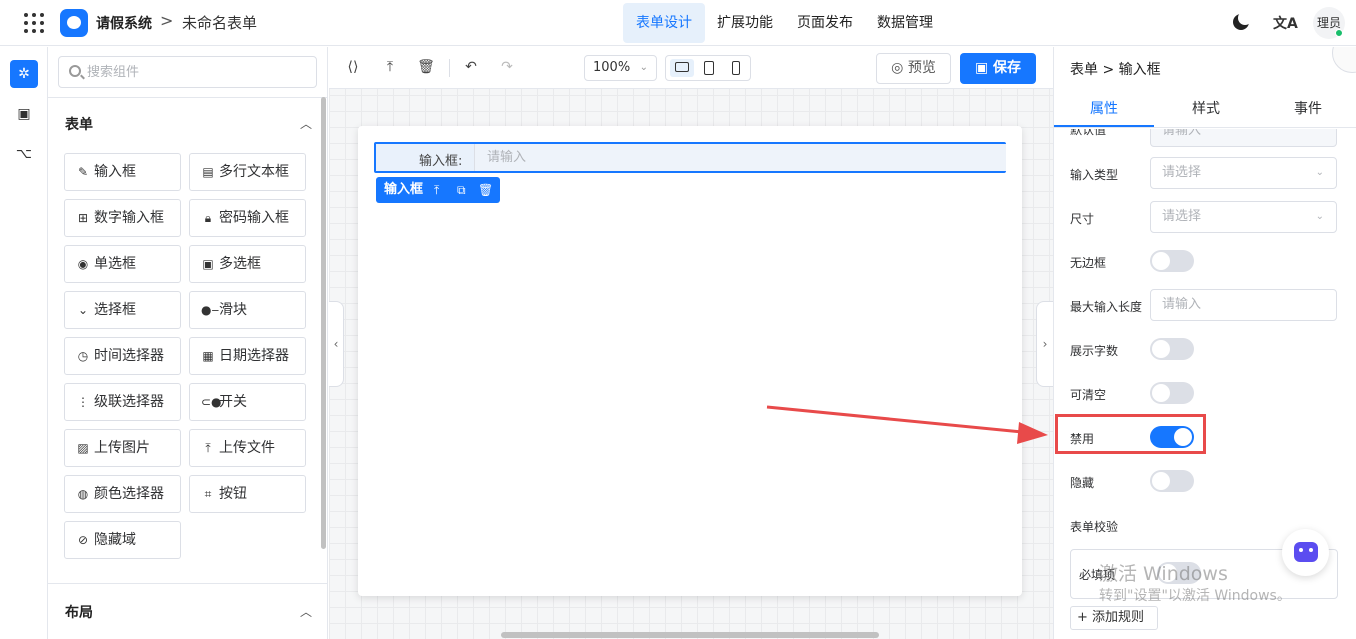 The image size is (1356, 639). Describe the element at coordinates (390, 67) in the screenshot. I see `import-icon: ⤒` at that location.